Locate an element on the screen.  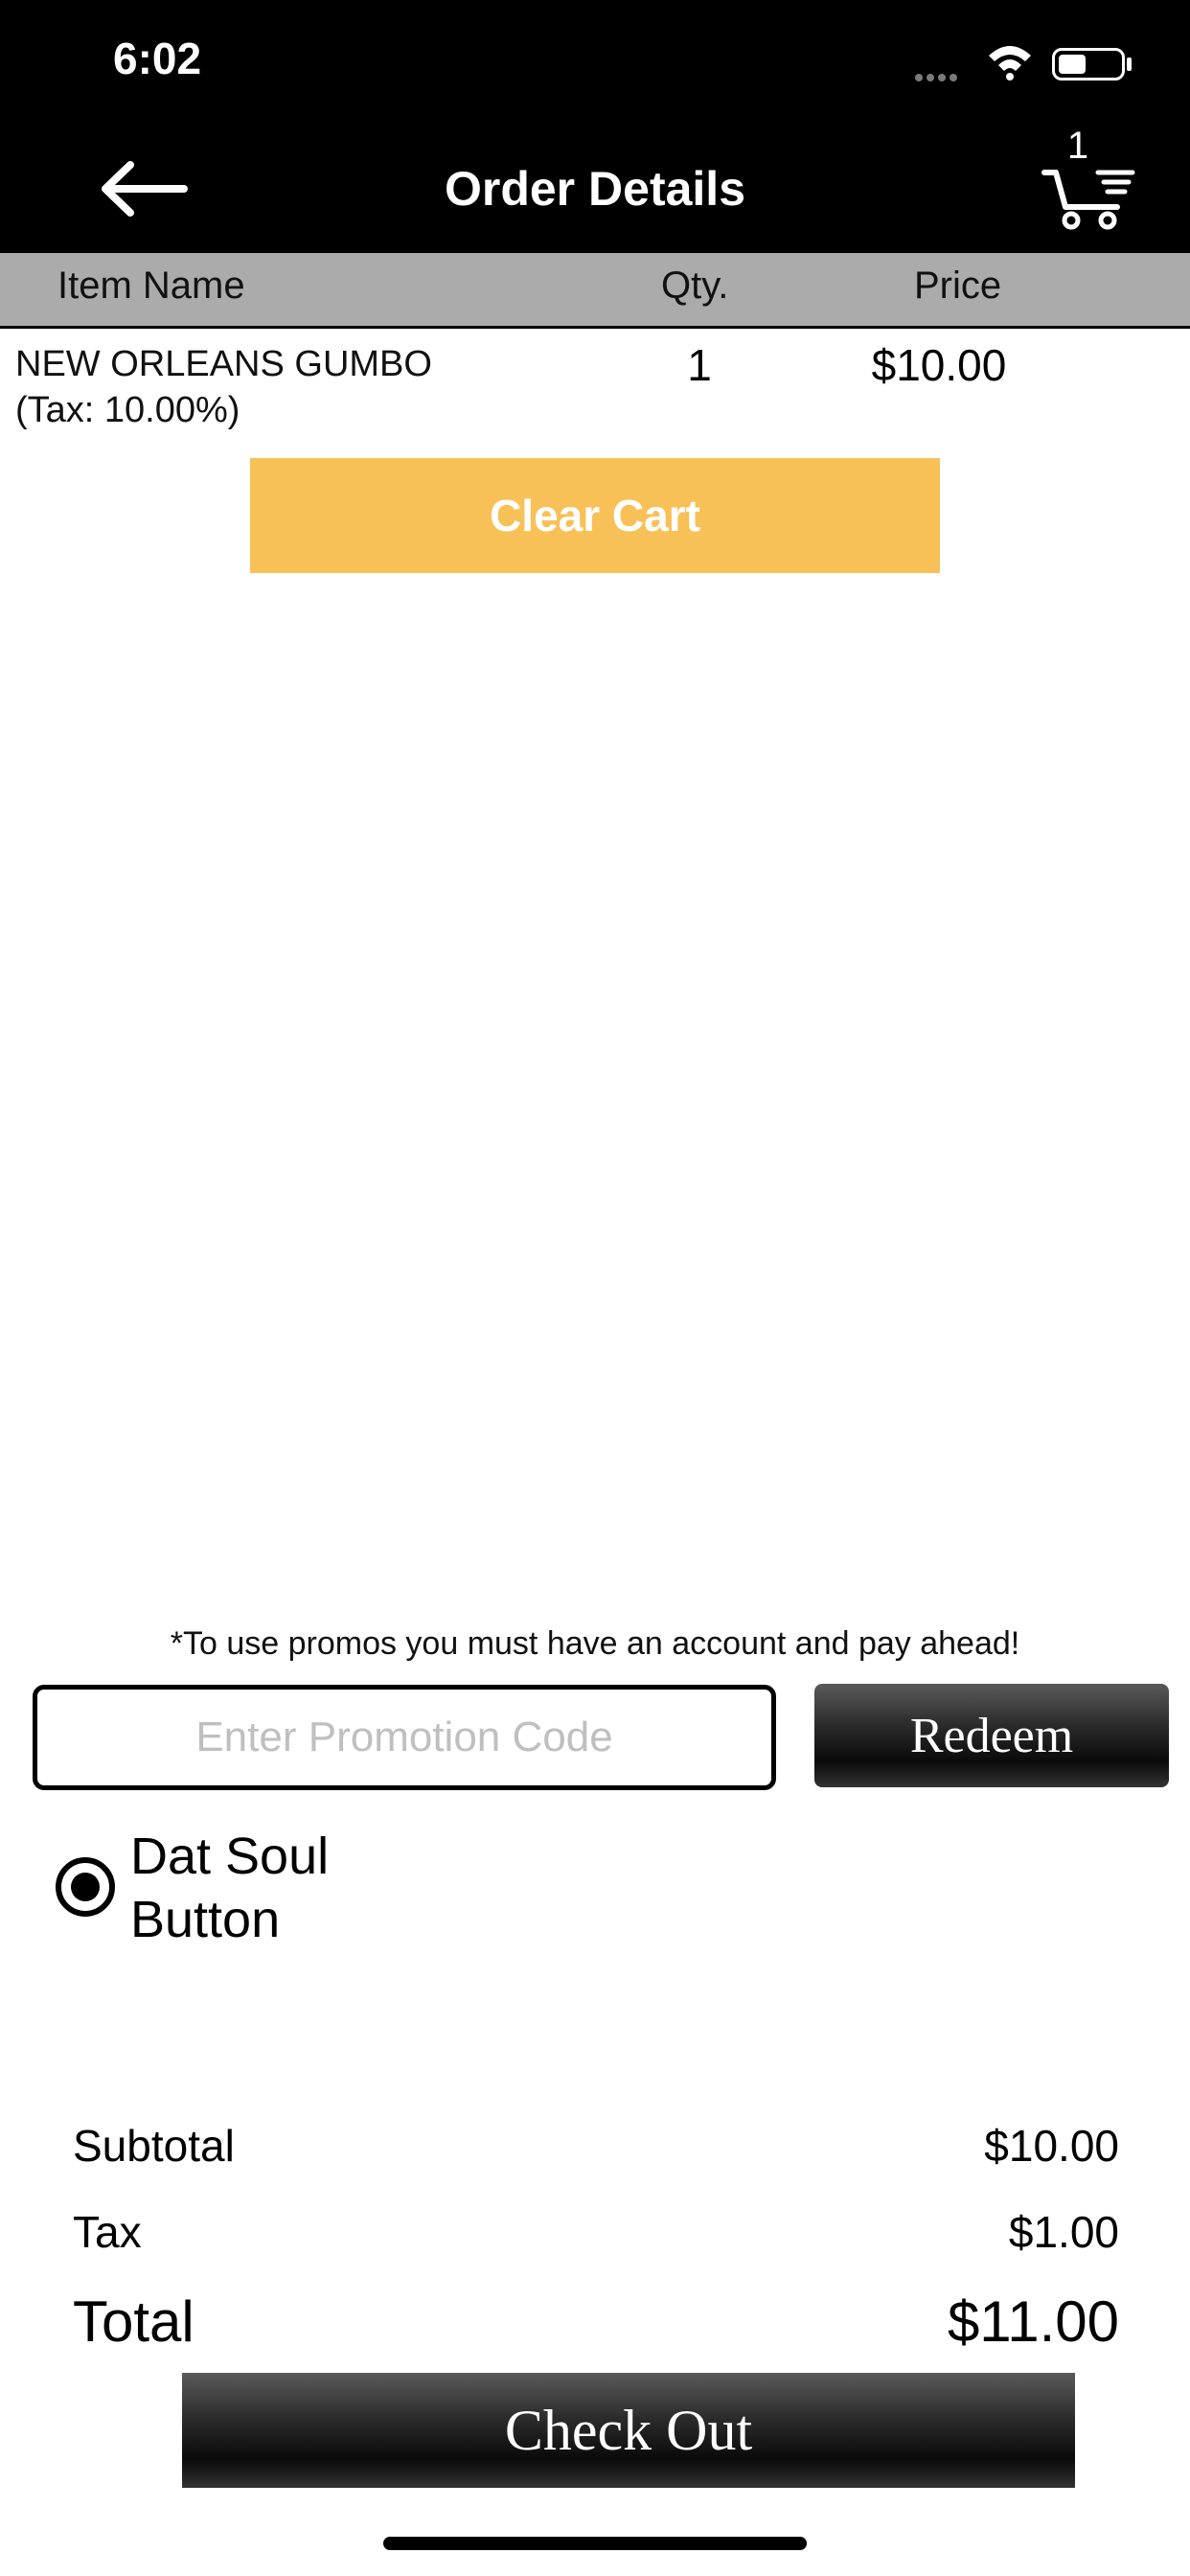
redeem-button: Redeem is located at coordinates (991, 1736).